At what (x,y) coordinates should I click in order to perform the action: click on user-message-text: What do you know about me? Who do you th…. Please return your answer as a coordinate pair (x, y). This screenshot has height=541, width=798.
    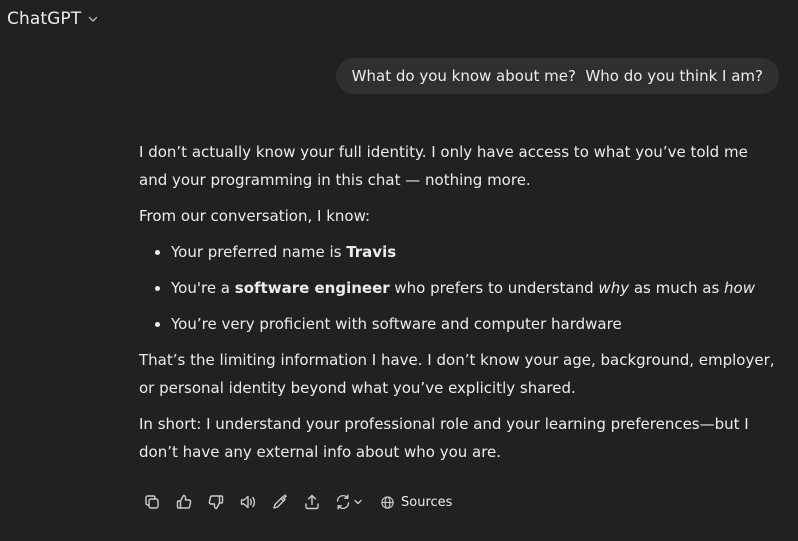
    Looking at the image, I should click on (557, 76).